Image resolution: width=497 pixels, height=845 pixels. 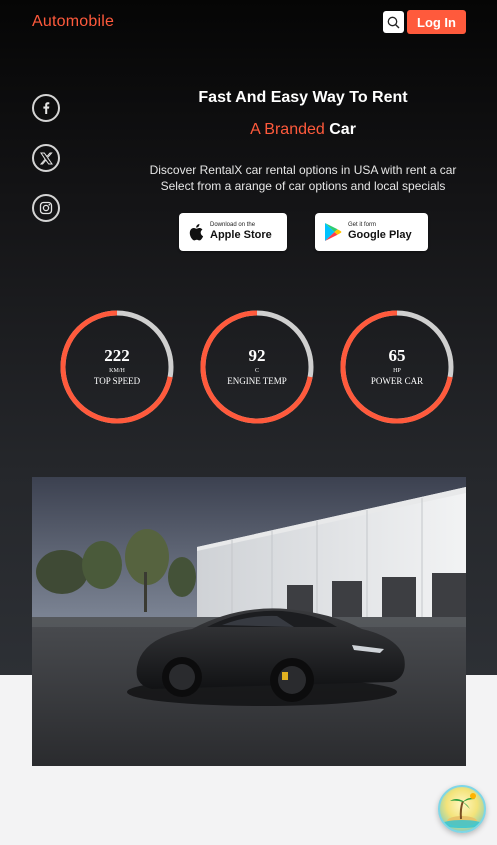 I want to click on instagram-icon, so click(x=46, y=208).